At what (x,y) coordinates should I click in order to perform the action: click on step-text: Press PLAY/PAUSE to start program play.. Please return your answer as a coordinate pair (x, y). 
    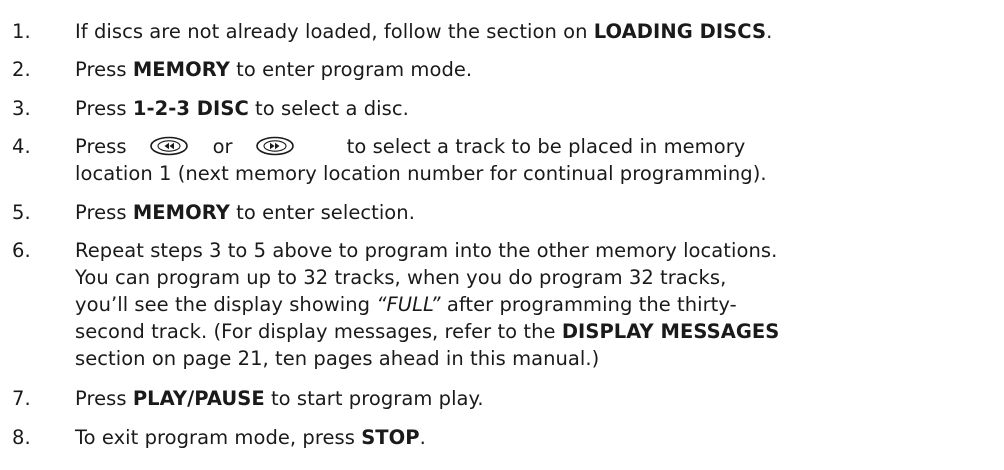
    Looking at the image, I should click on (279, 398).